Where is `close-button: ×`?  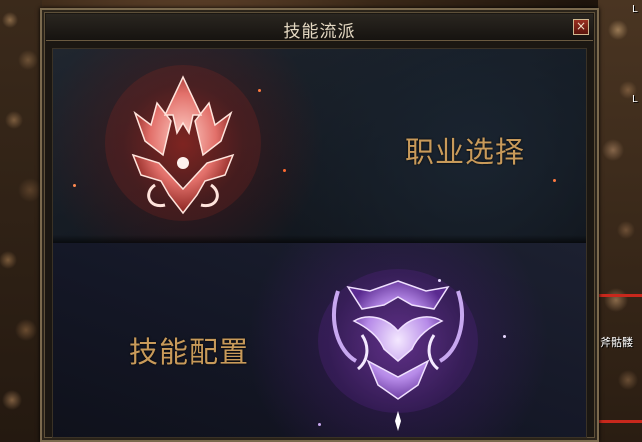 close-button: × is located at coordinates (581, 27).